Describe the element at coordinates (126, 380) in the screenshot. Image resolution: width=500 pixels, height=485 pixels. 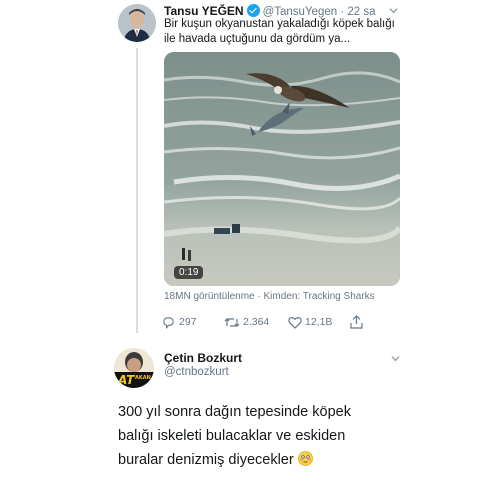
I see `svg-text: AT` at that location.